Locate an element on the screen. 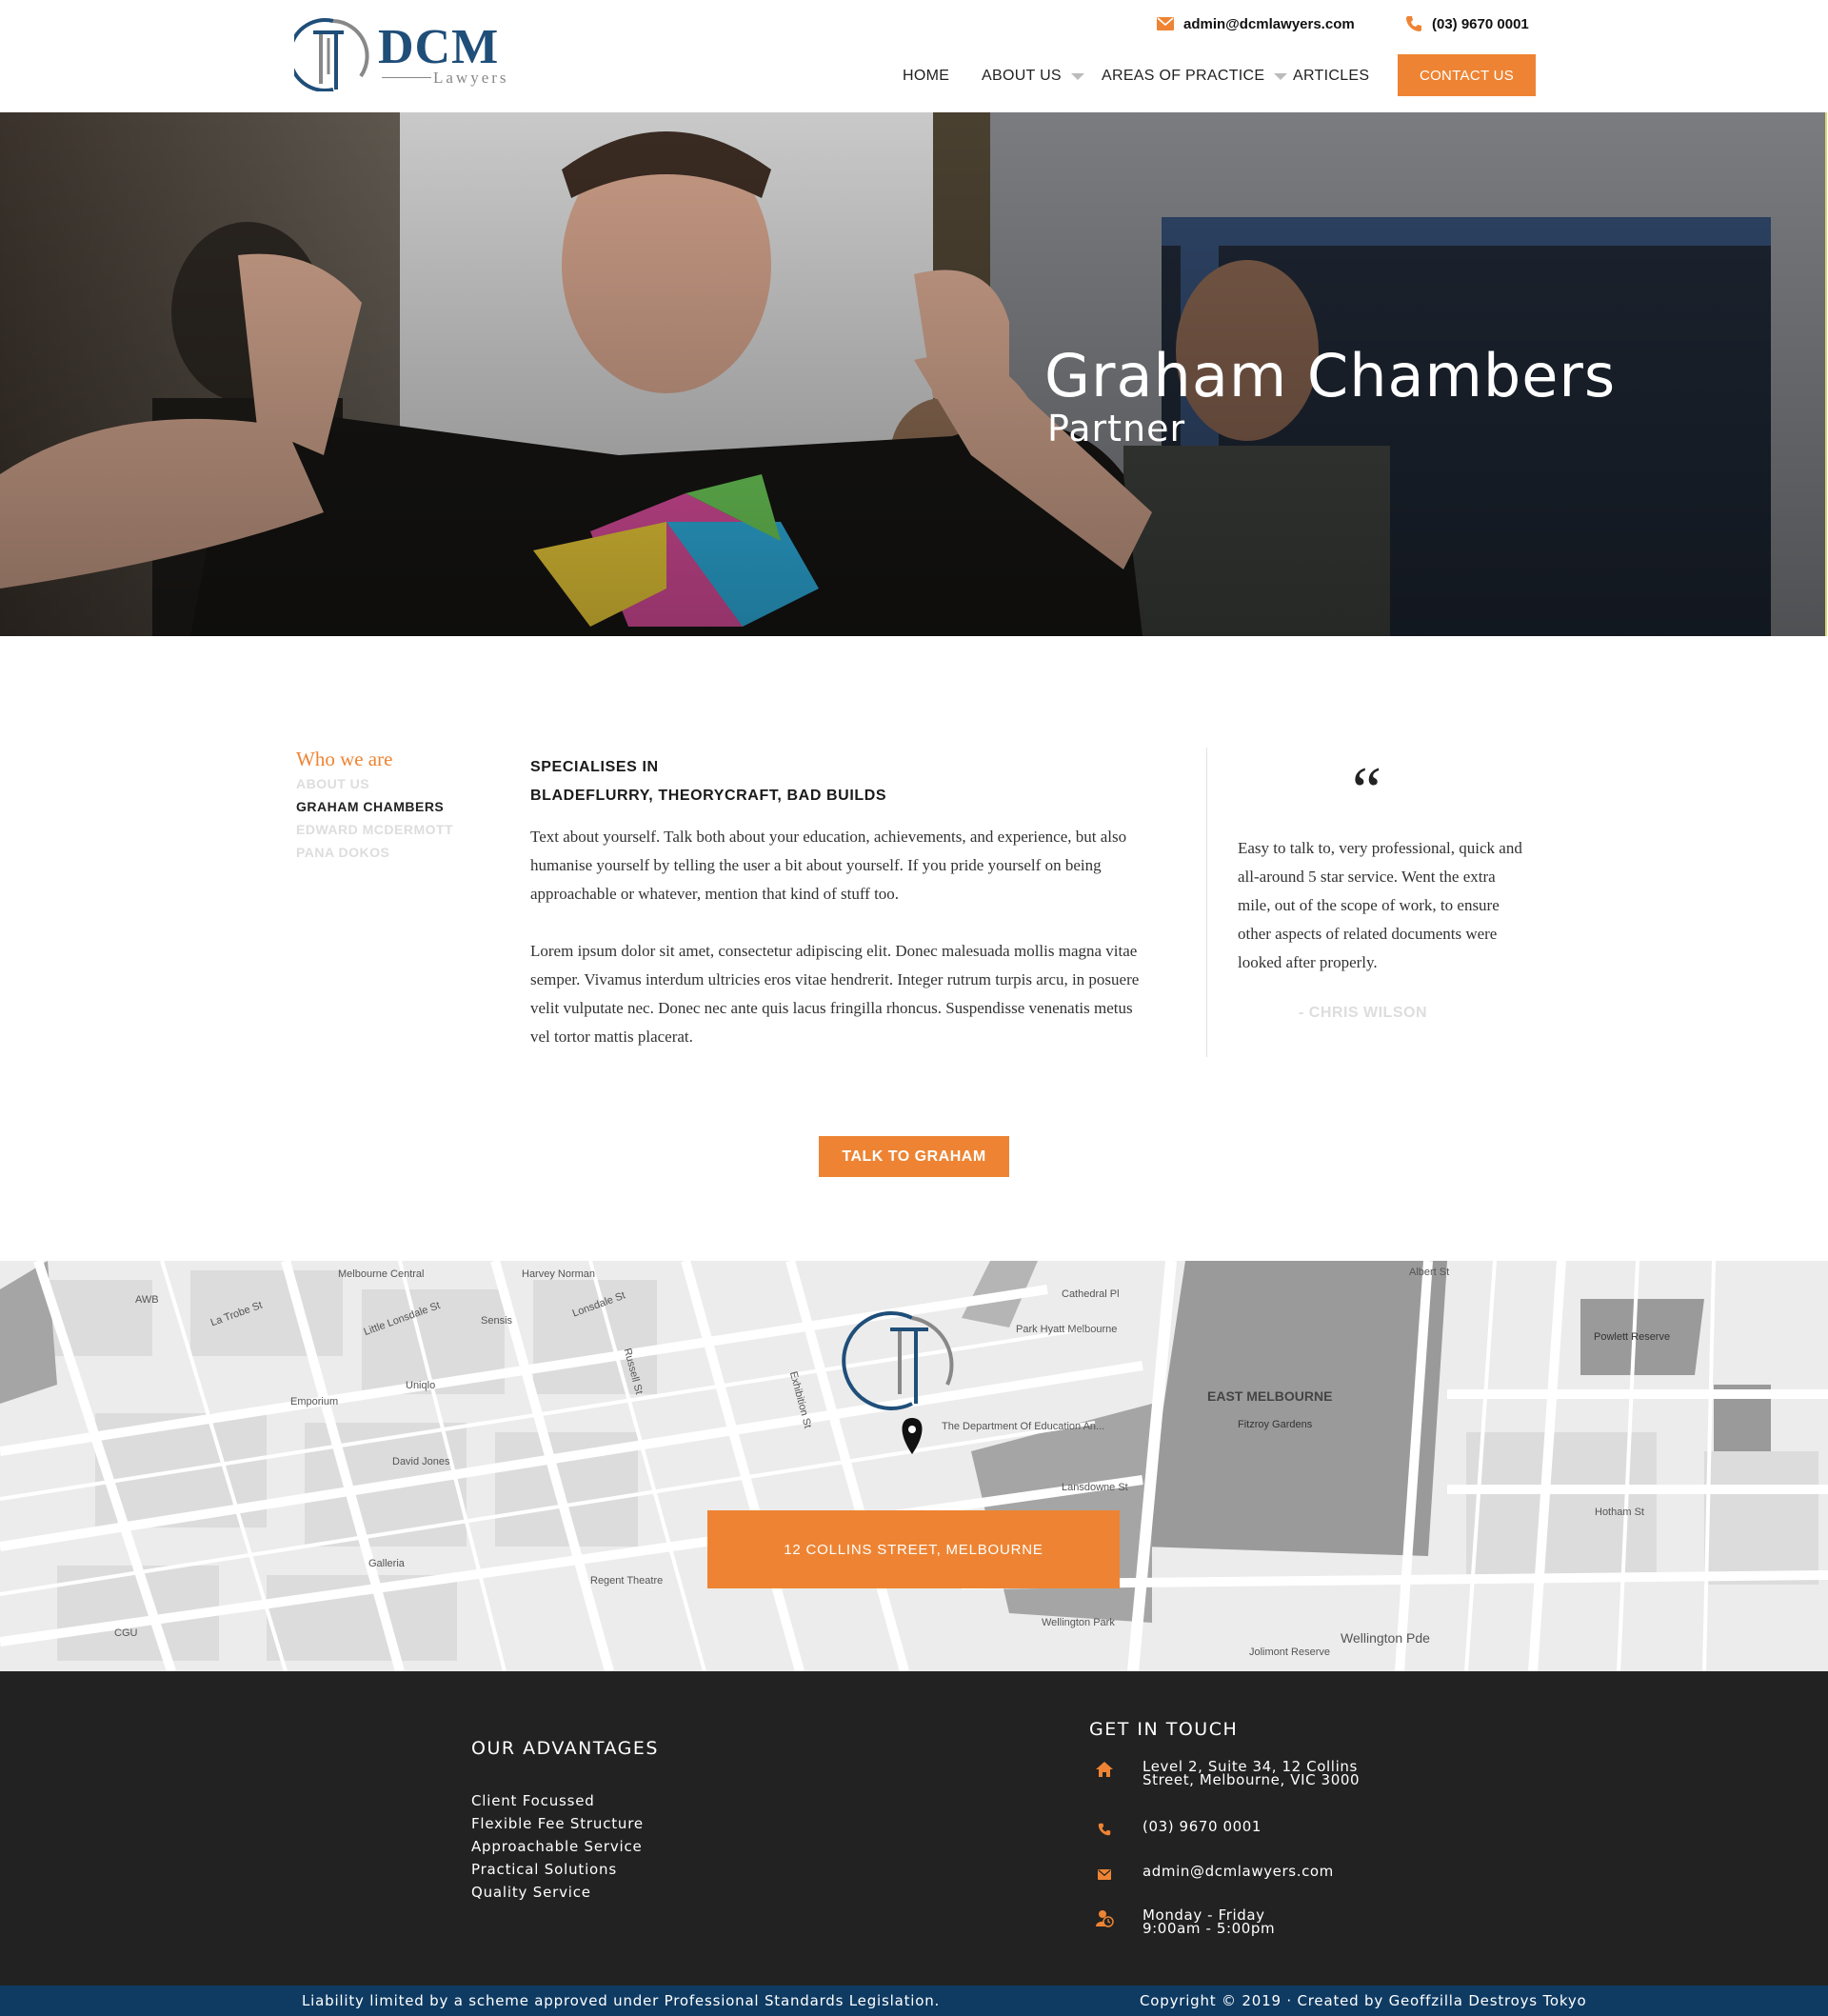  sidebar-link-edward-mcdermott: EDWARD MCDERMOTT is located at coordinates (374, 829).